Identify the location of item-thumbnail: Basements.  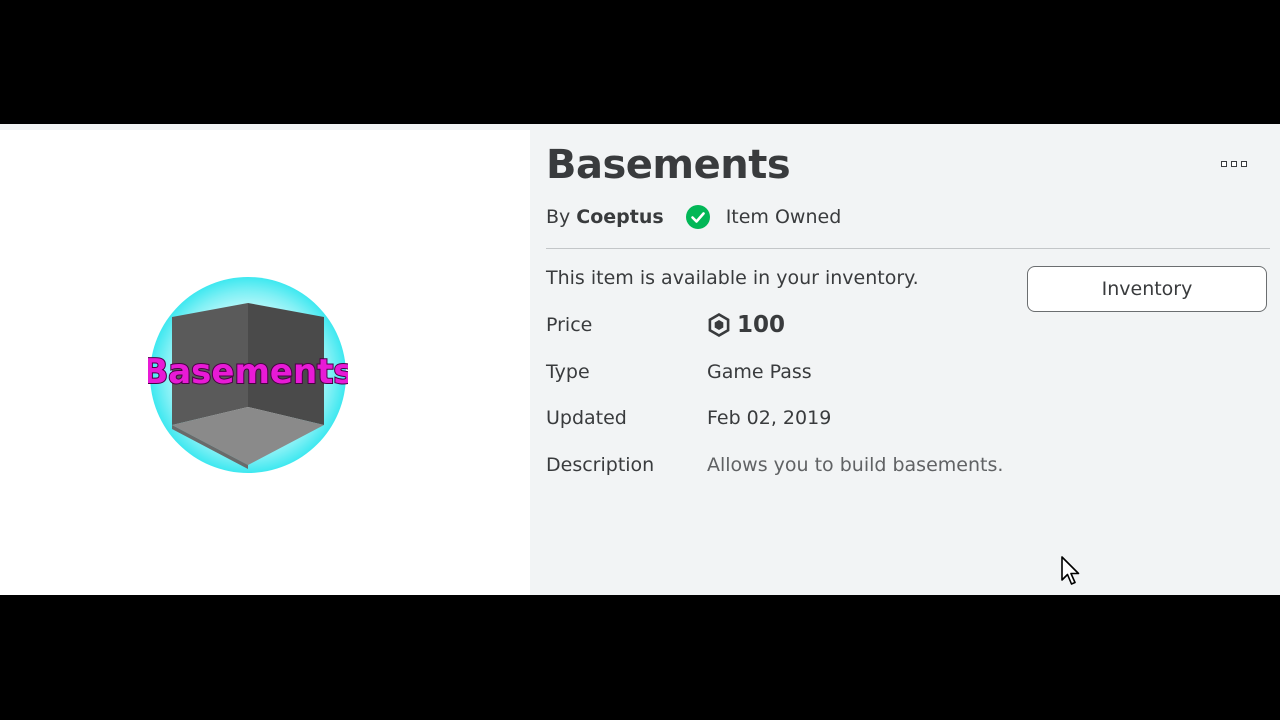
(248, 375).